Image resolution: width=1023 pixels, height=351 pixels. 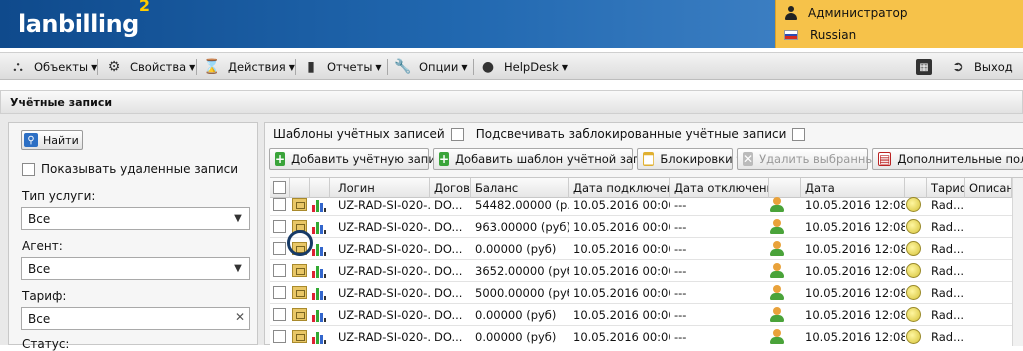 I want to click on agent-select: Все ▼, so click(x=135, y=268).